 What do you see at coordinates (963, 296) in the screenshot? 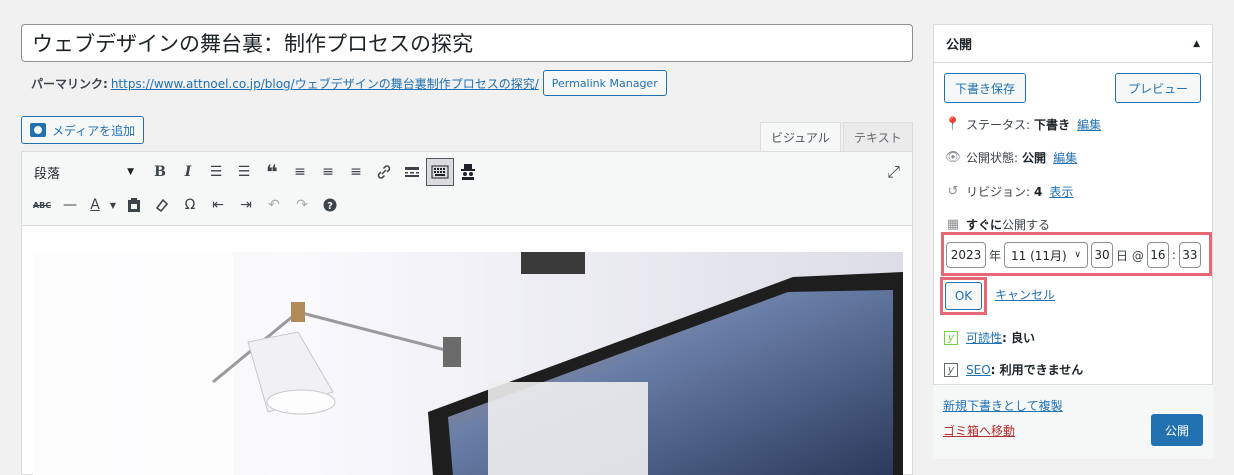
I see `ok-button: OK` at bounding box center [963, 296].